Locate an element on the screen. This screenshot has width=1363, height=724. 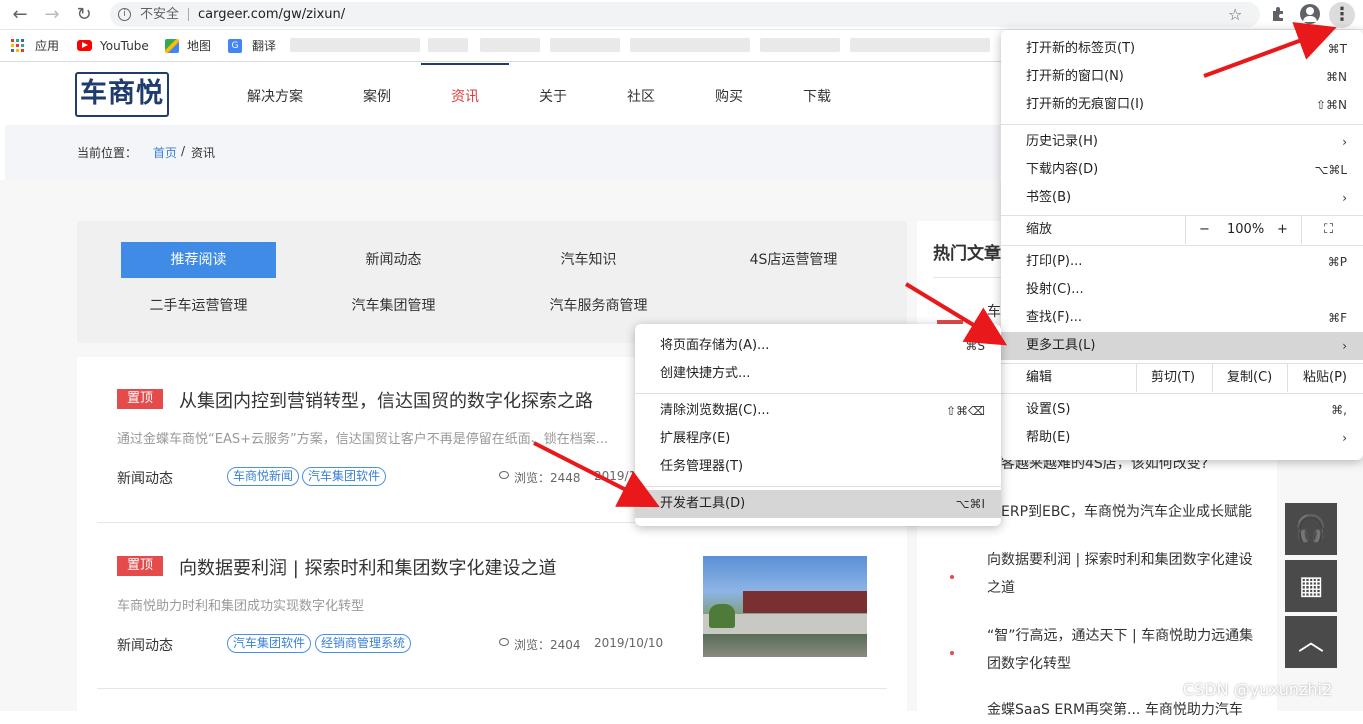
arrow-to-developer-tools is located at coordinates (596, 474).